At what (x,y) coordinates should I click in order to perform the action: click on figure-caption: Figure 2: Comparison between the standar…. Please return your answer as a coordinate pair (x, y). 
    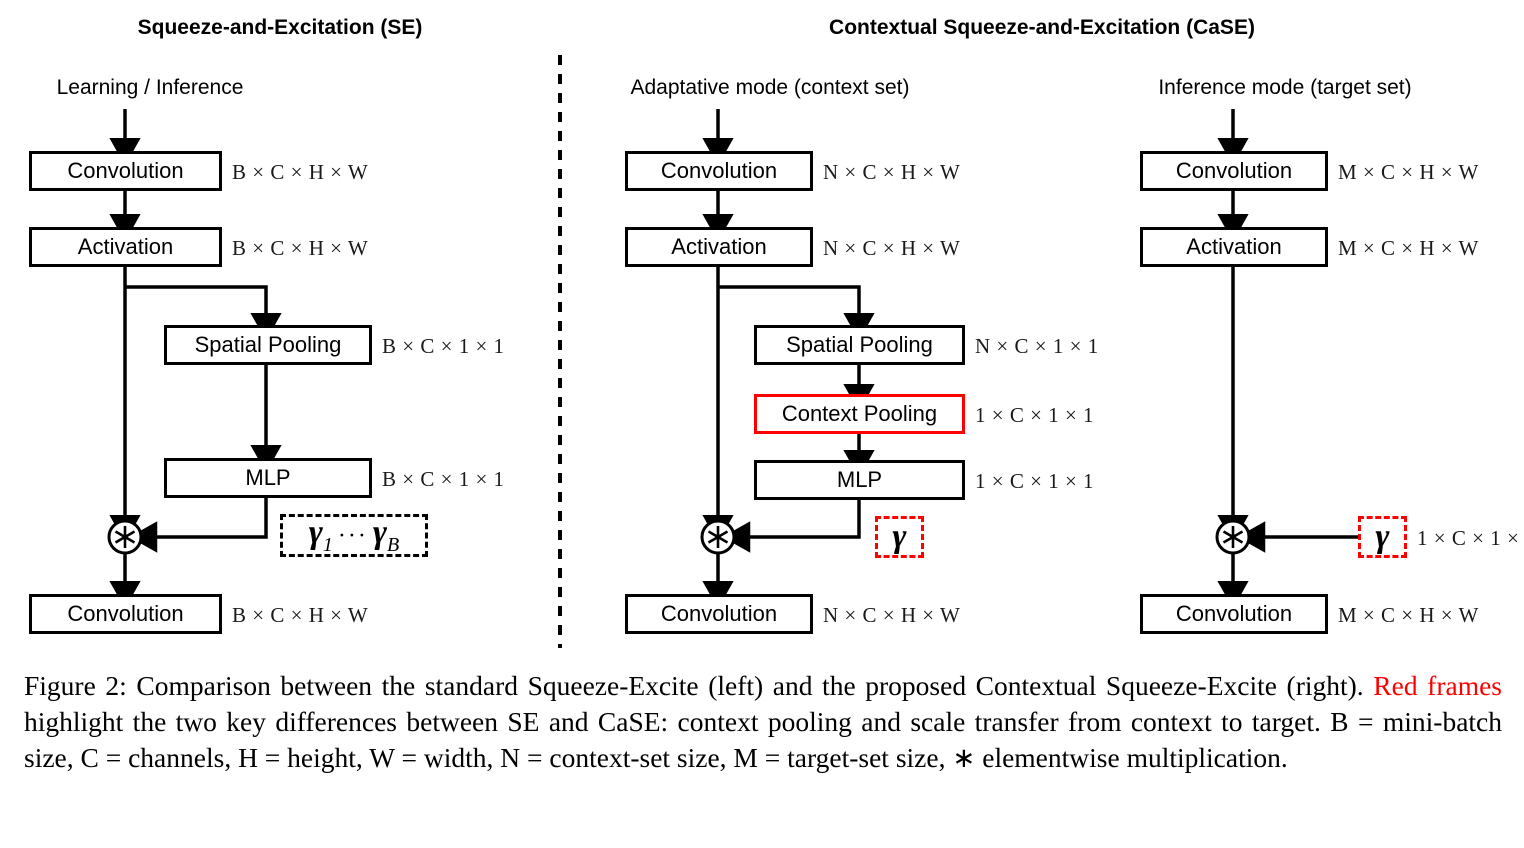
    Looking at the image, I should click on (763, 721).